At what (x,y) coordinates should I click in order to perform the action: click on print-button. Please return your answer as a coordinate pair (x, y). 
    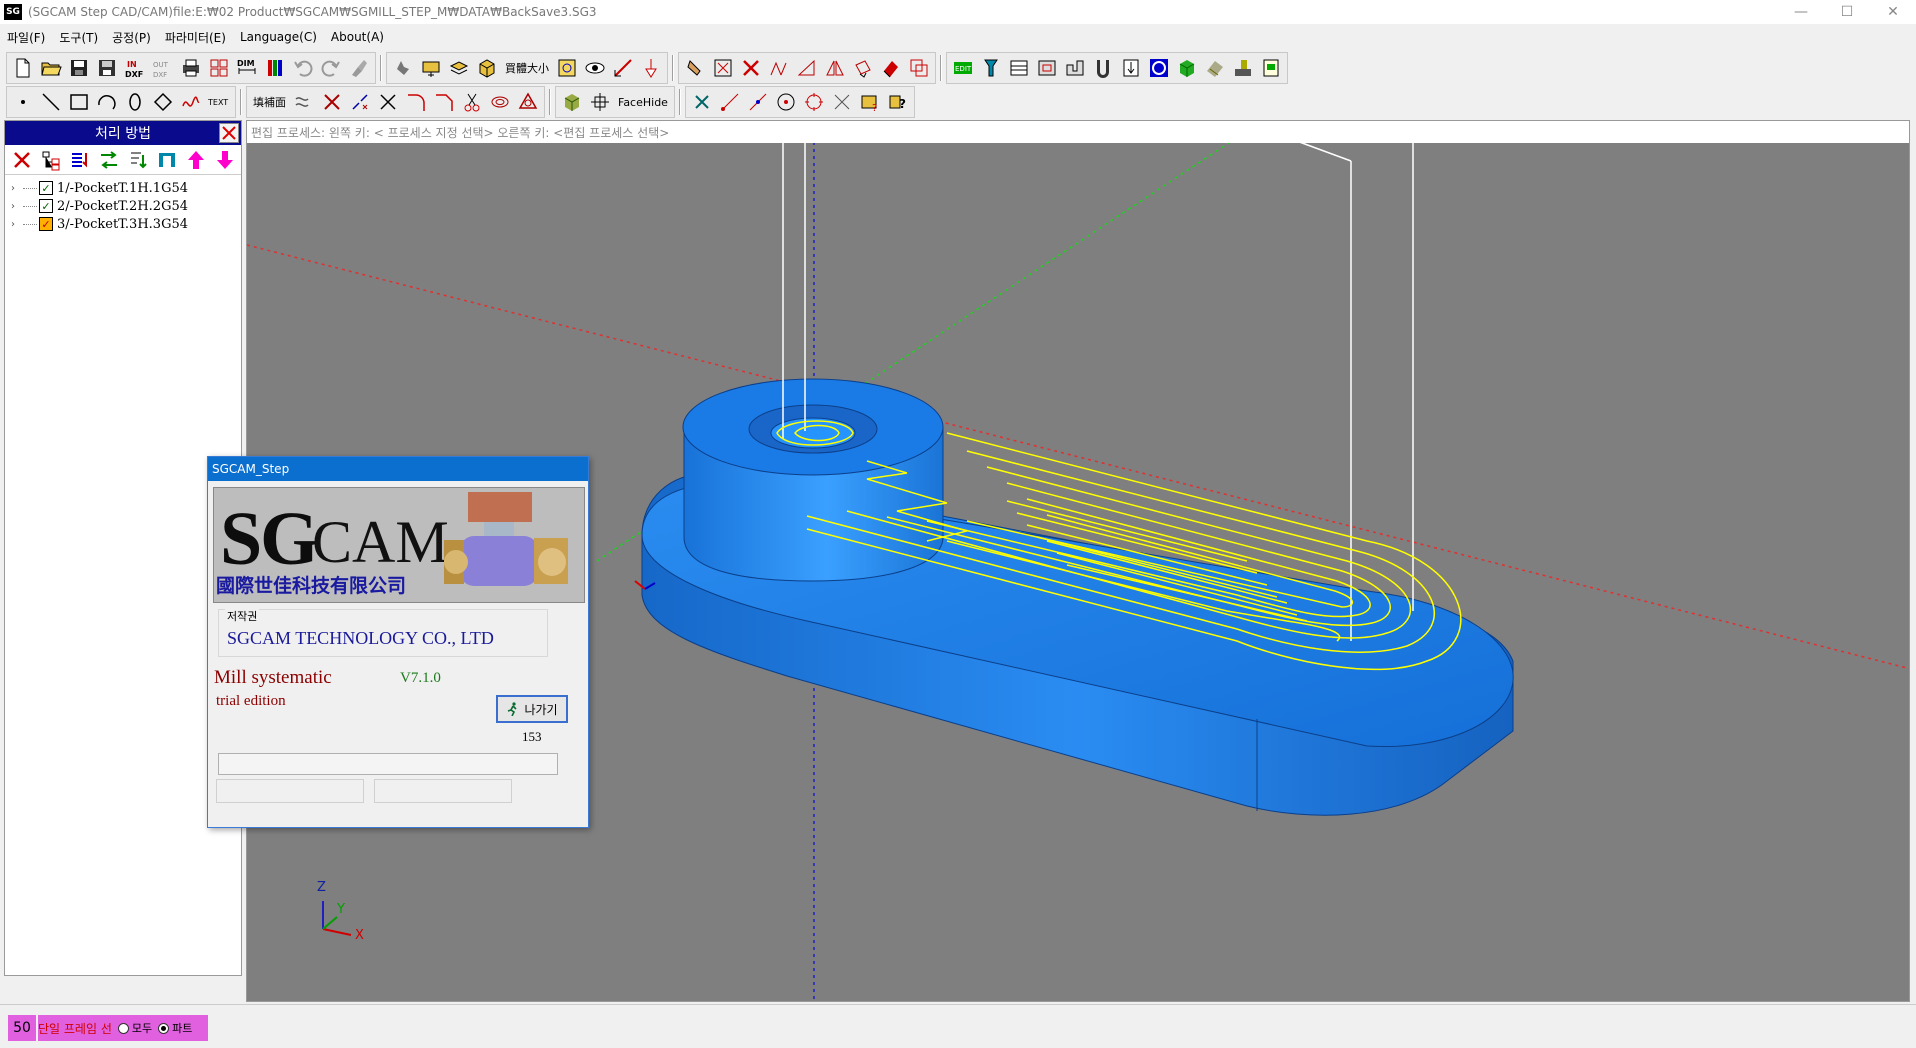
    Looking at the image, I should click on (191, 68).